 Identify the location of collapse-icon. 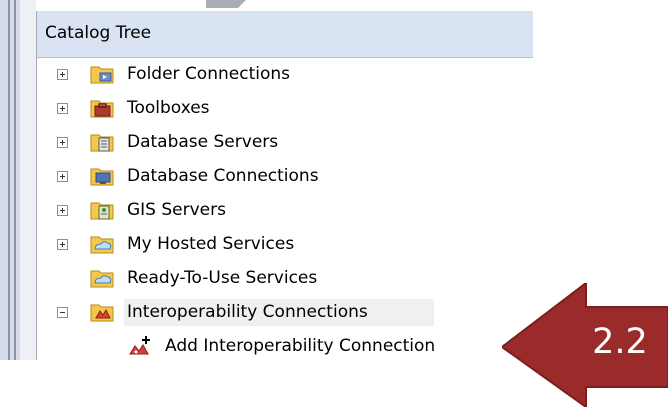
(62, 312).